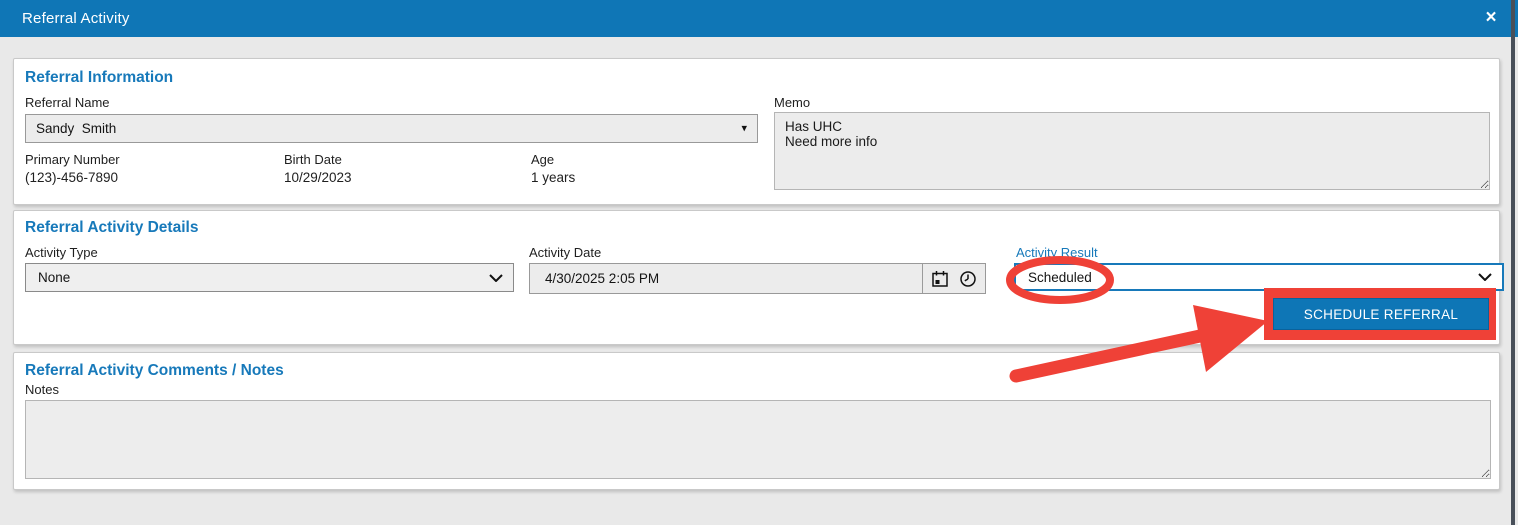 The width and height of the screenshot is (1518, 525). I want to click on memo-label: Memo, so click(792, 102).